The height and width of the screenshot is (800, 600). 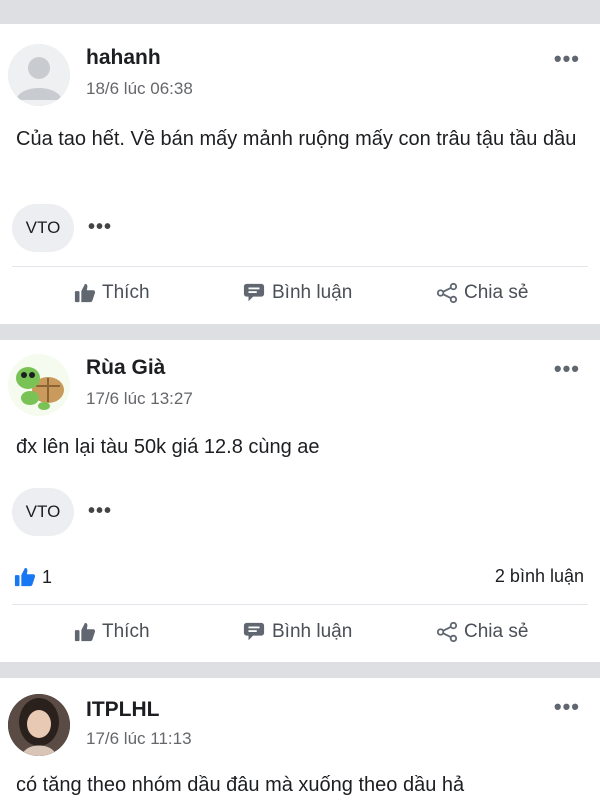 I want to click on post-time: 17/6 lúc 11:13, so click(x=139, y=739).